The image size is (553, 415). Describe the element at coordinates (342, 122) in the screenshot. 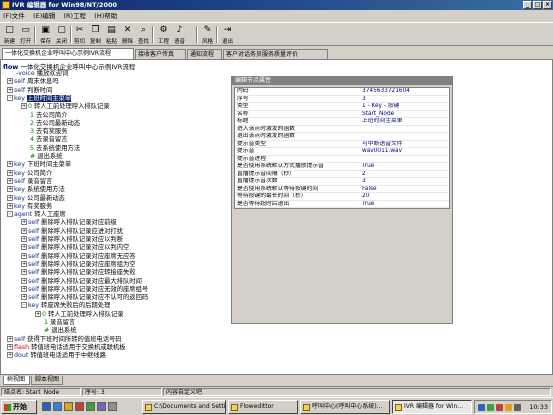

I see `property-row: 标题 上班时间主菜单` at that location.